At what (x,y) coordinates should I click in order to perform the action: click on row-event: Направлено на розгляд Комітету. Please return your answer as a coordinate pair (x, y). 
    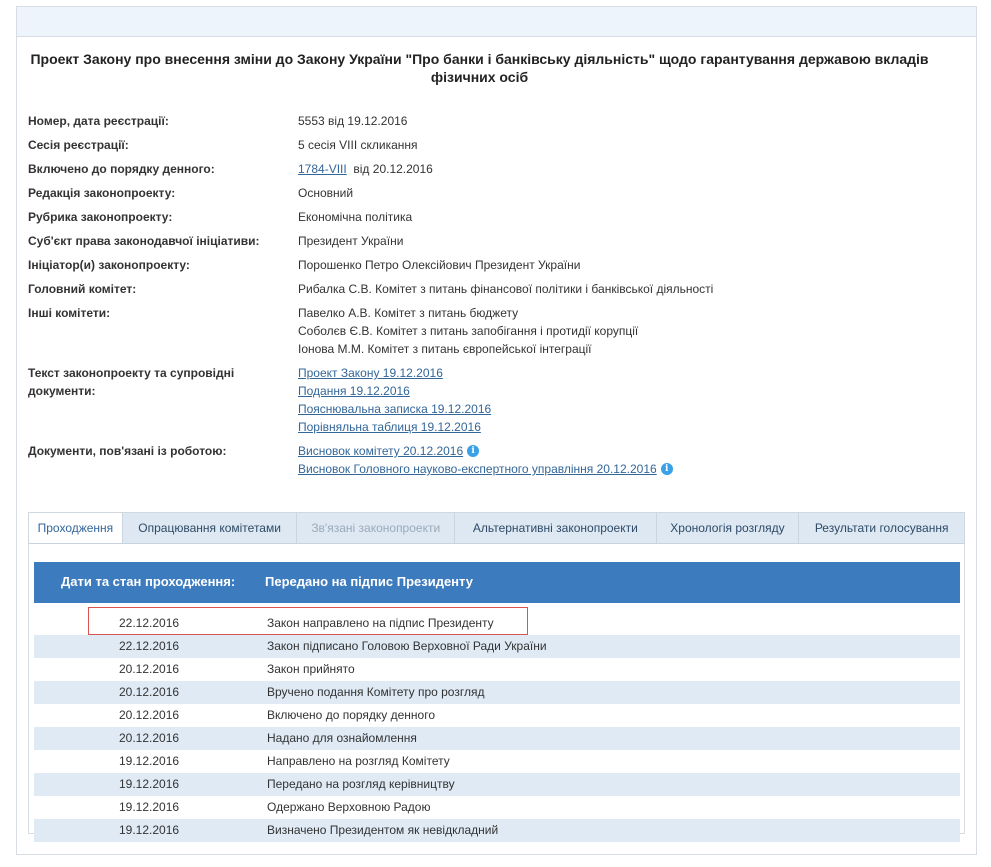
    Looking at the image, I should click on (358, 761).